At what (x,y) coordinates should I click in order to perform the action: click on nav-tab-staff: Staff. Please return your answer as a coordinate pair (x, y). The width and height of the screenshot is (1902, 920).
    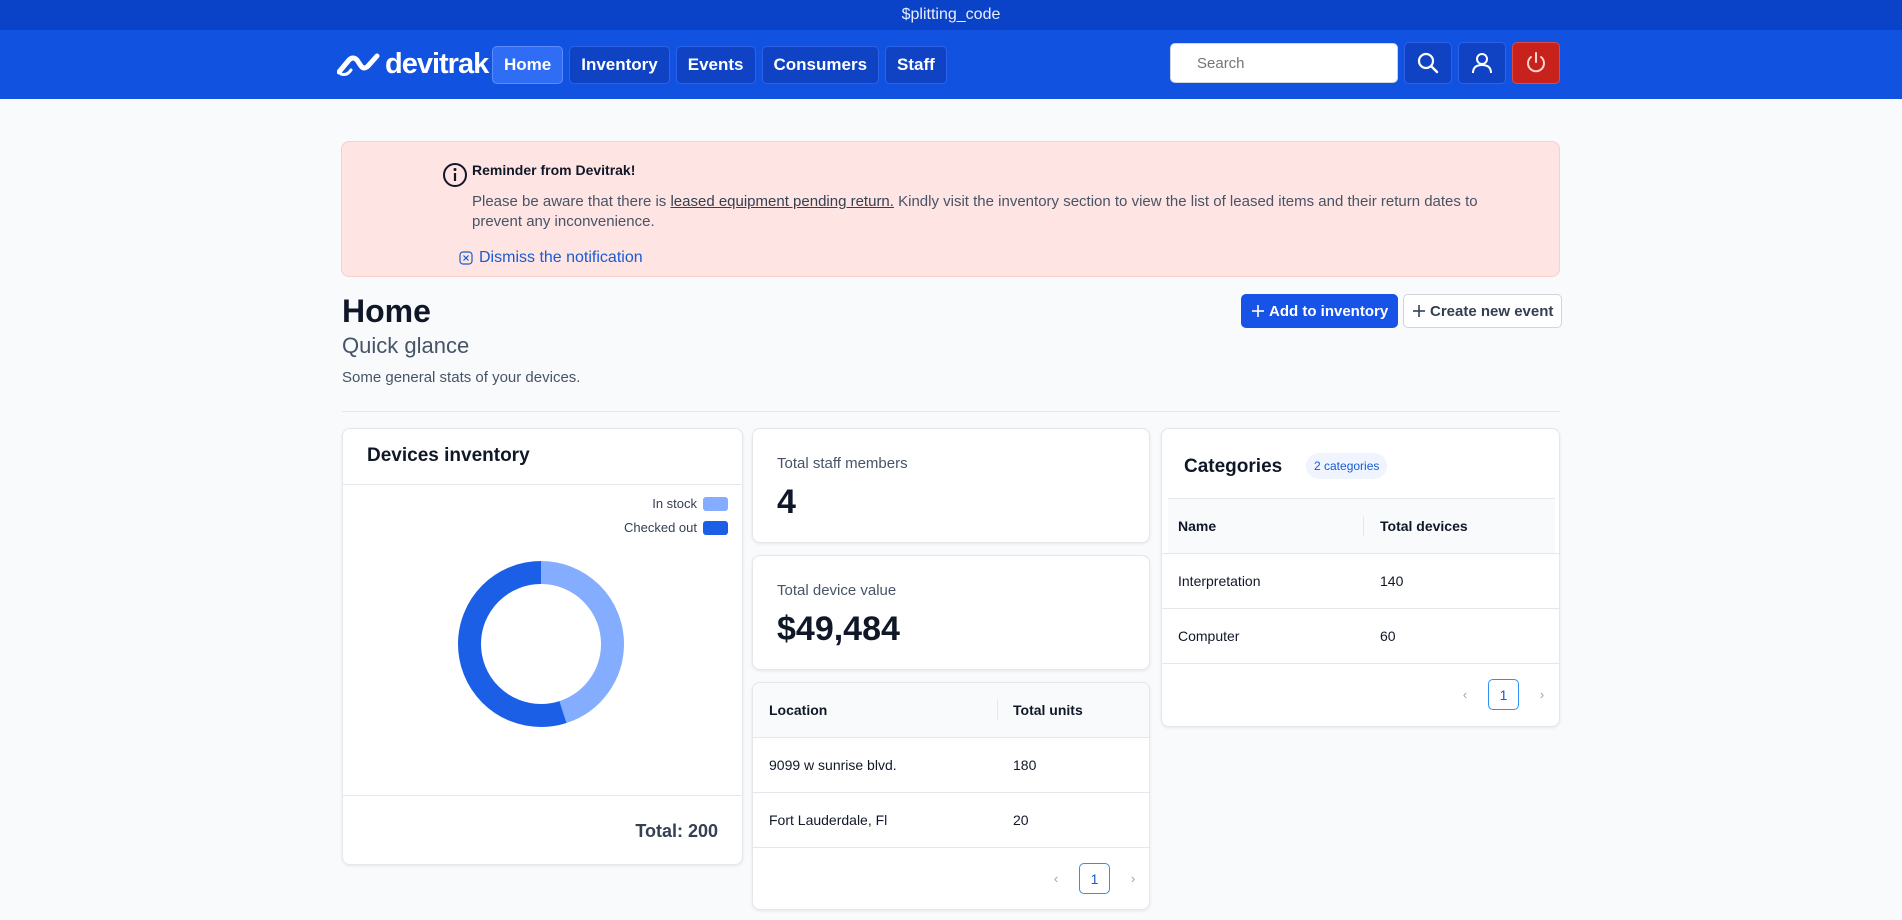
    Looking at the image, I should click on (916, 65).